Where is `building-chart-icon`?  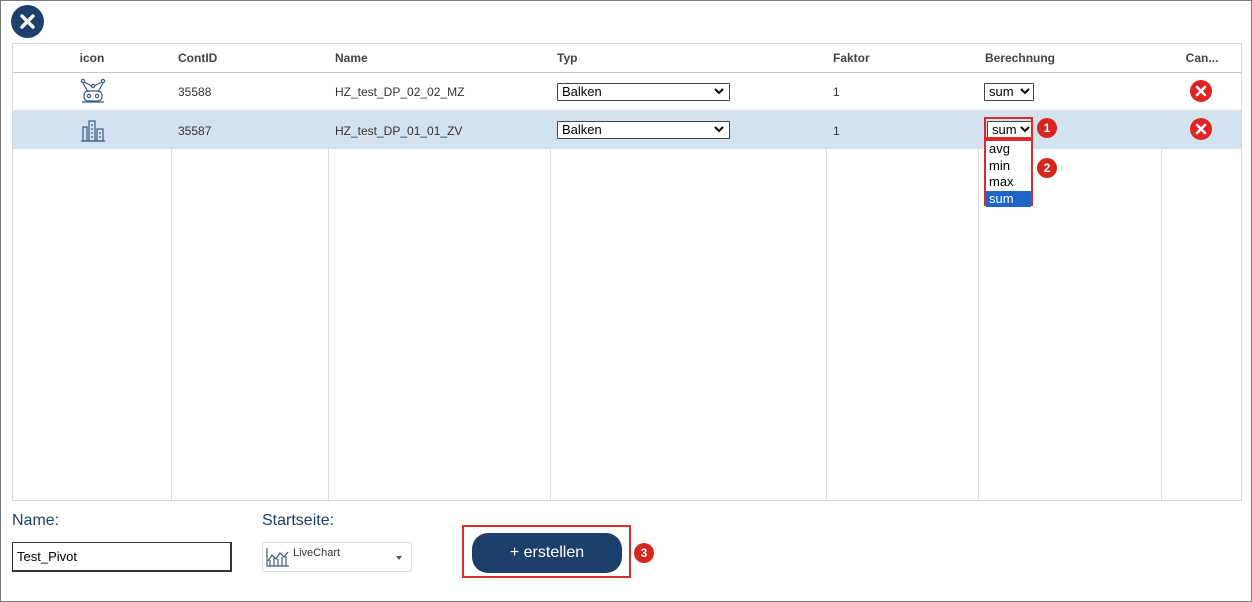
building-chart-icon is located at coordinates (93, 131).